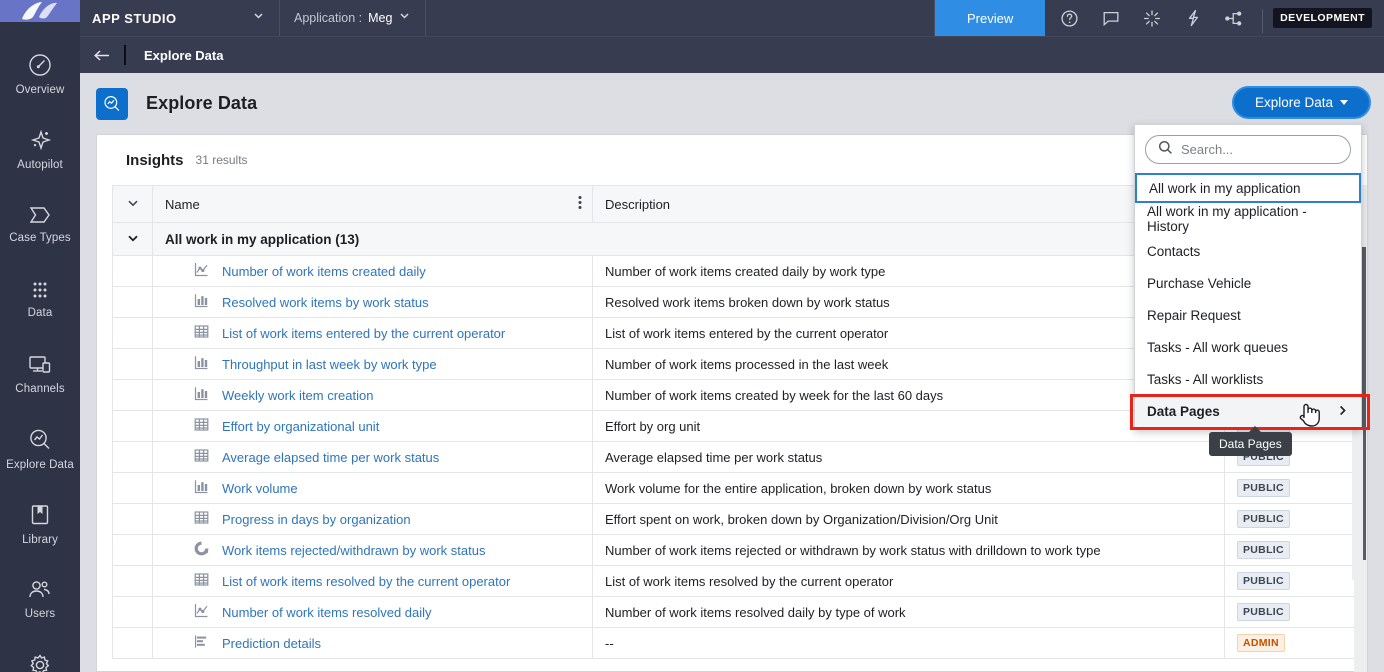  What do you see at coordinates (1192, 18) in the screenshot?
I see `lightning-icon` at bounding box center [1192, 18].